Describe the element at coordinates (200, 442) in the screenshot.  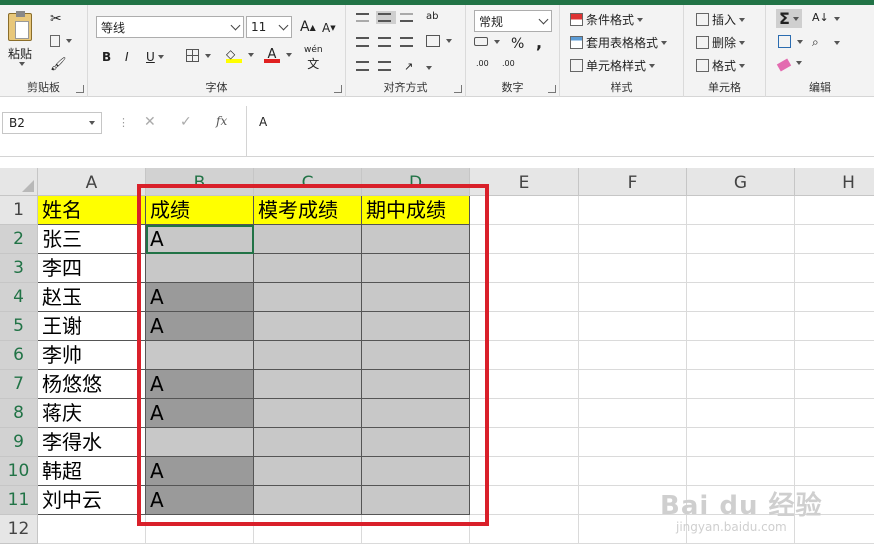
I see `cell-b9` at that location.